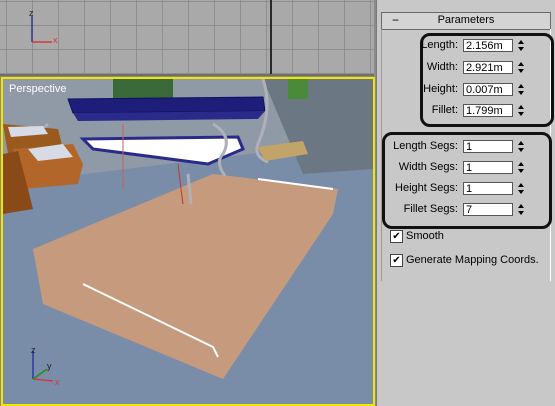 The height and width of the screenshot is (406, 555). What do you see at coordinates (187, 38) in the screenshot?
I see `top-viewport: z x` at bounding box center [187, 38].